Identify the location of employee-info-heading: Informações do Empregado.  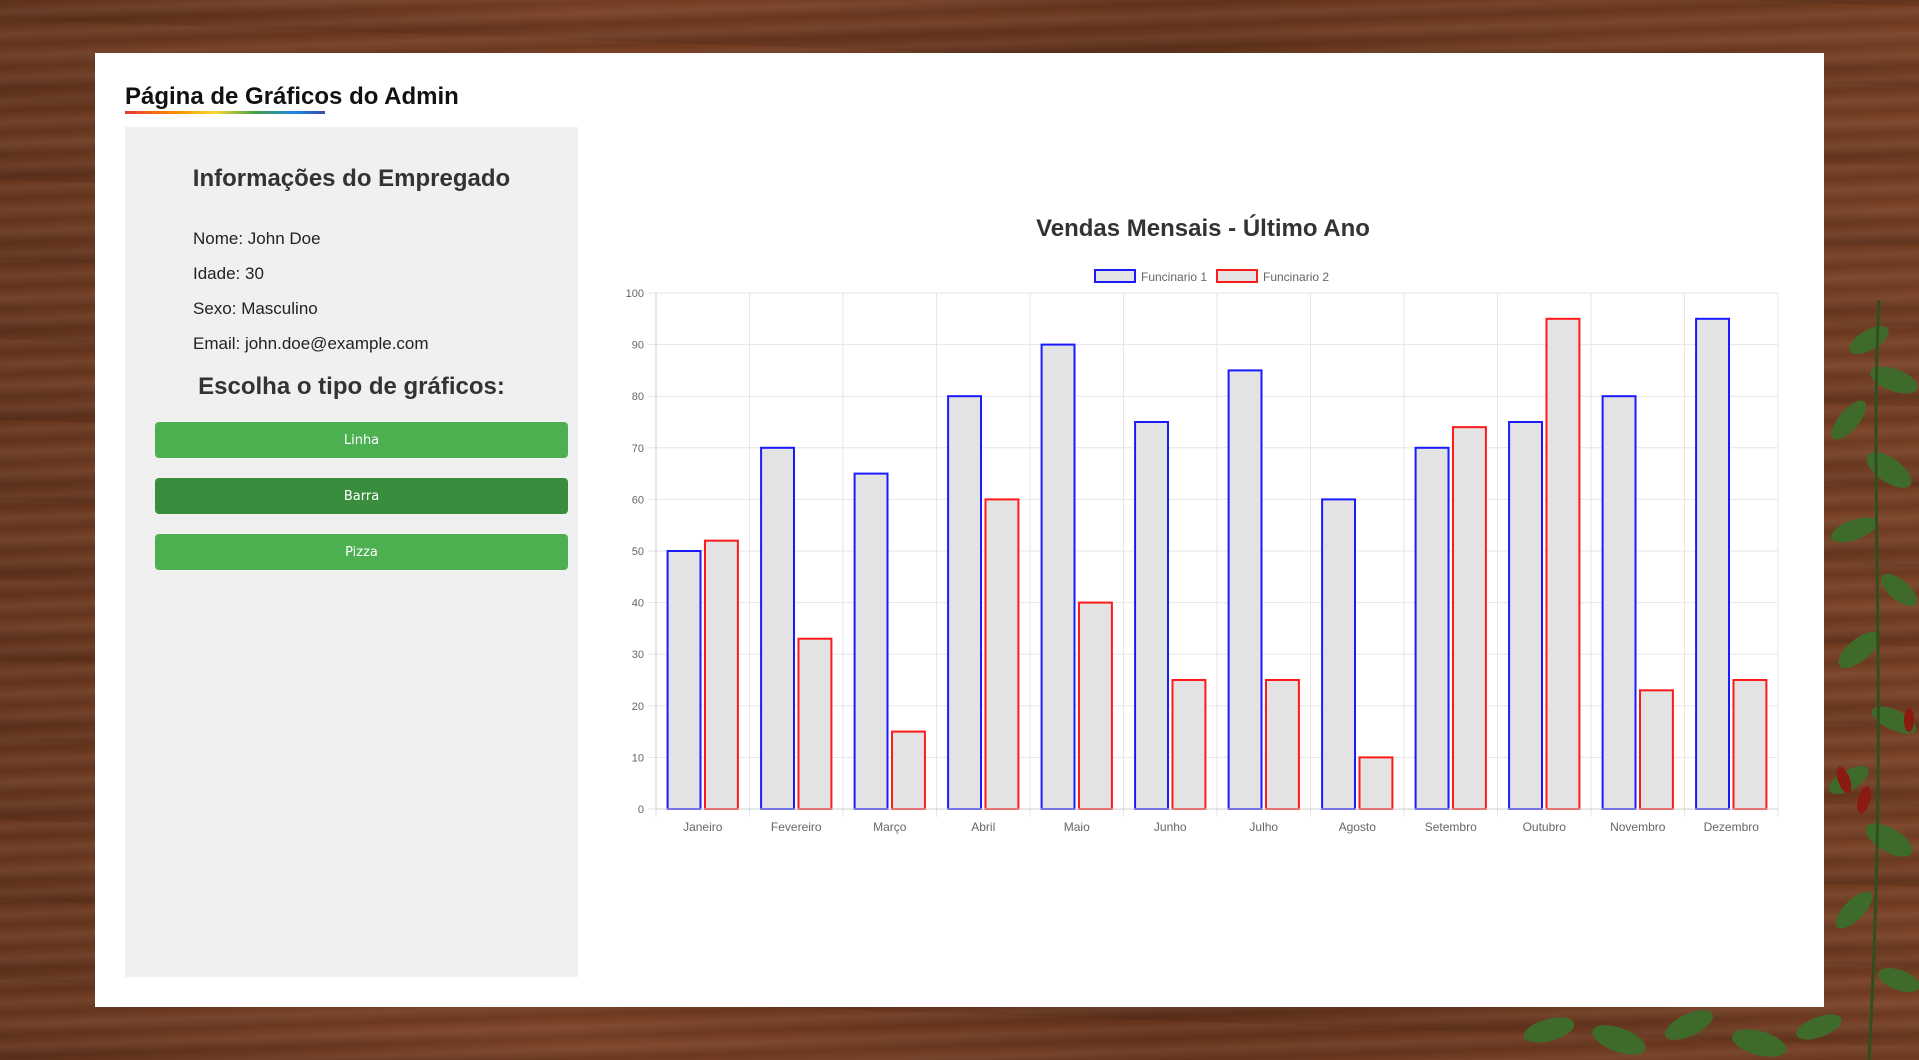
(351, 178).